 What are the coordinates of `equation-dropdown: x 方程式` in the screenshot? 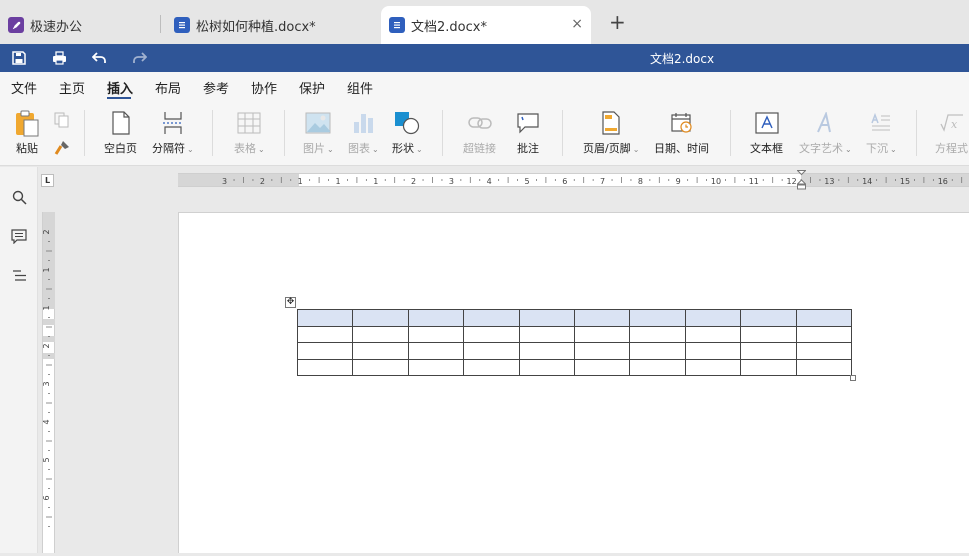 It's located at (951, 133).